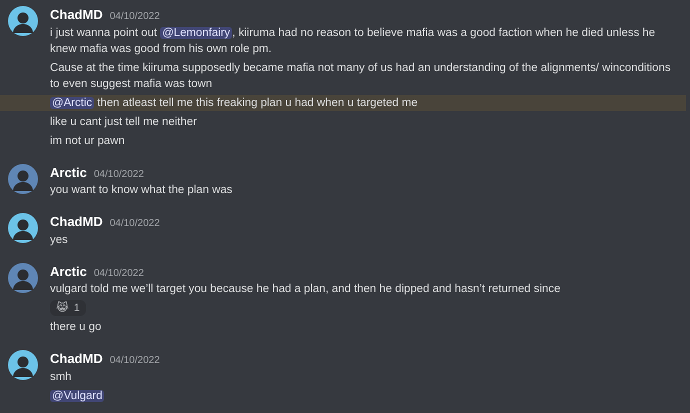 This screenshot has height=413, width=690. Describe the element at coordinates (234, 102) in the screenshot. I see `message-text: @Arctic then atleast tell me this freaking plan u had when u targeted me` at that location.